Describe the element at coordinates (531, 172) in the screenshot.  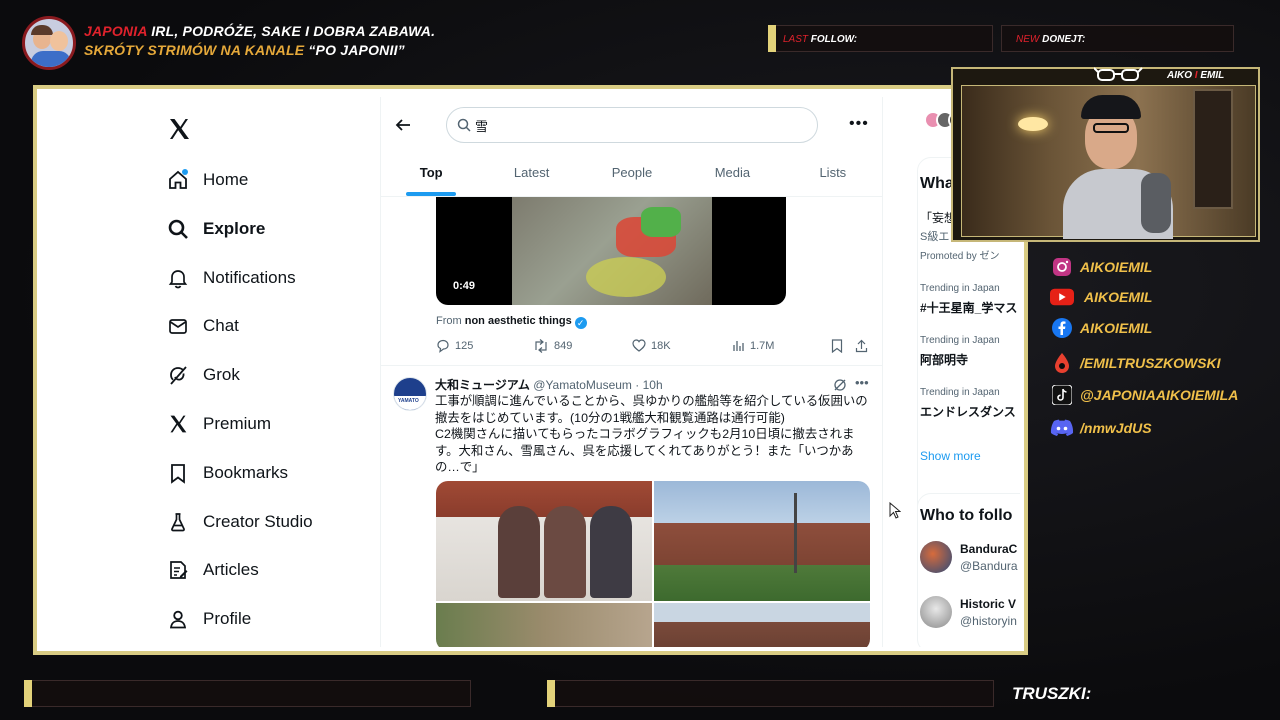
I see `tab-latest: Latest` at that location.